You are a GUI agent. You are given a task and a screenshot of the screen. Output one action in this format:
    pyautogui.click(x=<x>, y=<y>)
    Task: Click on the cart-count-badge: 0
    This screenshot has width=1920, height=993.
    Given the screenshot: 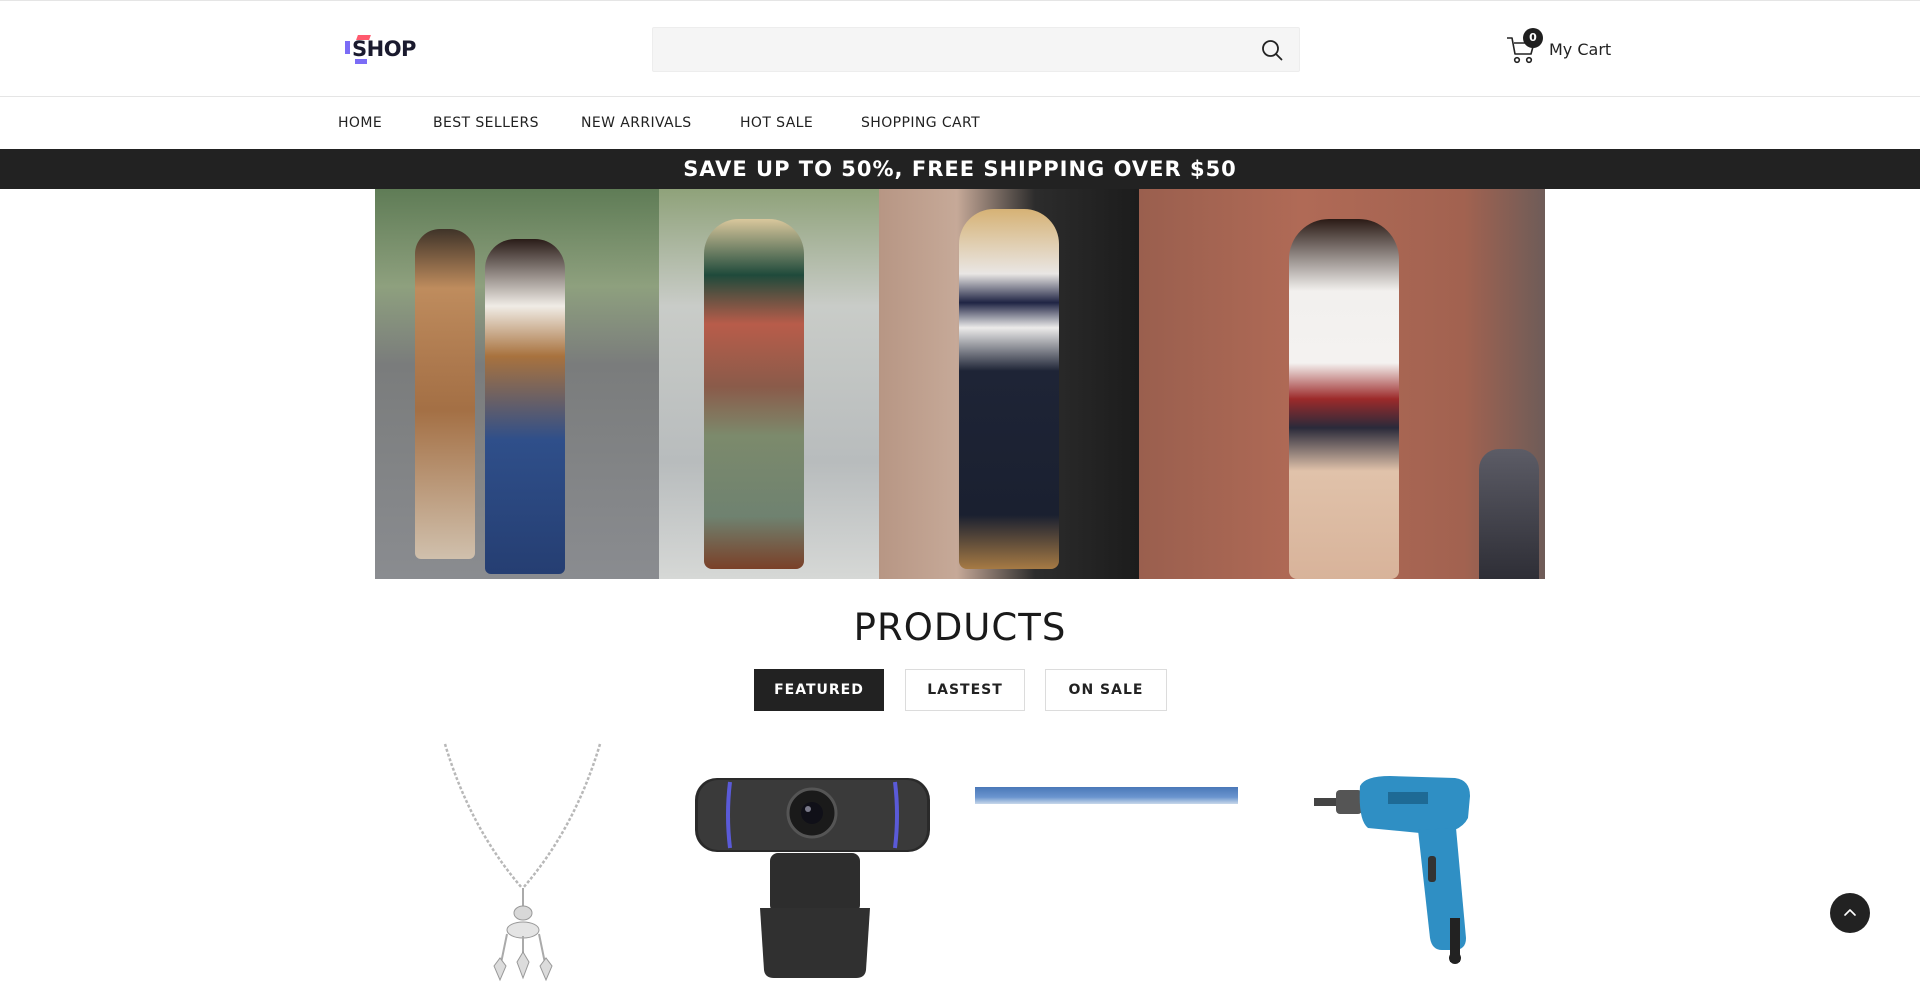 What is the action you would take?
    pyautogui.click(x=1533, y=38)
    